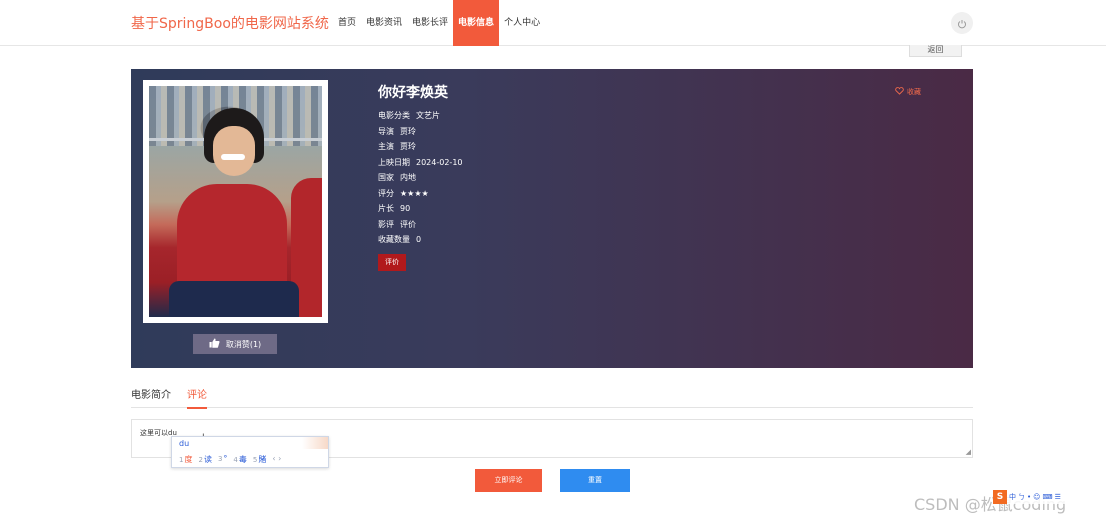 The width and height of the screenshot is (1106, 524). What do you see at coordinates (935, 51) in the screenshot?
I see `back-button: 返回` at bounding box center [935, 51].